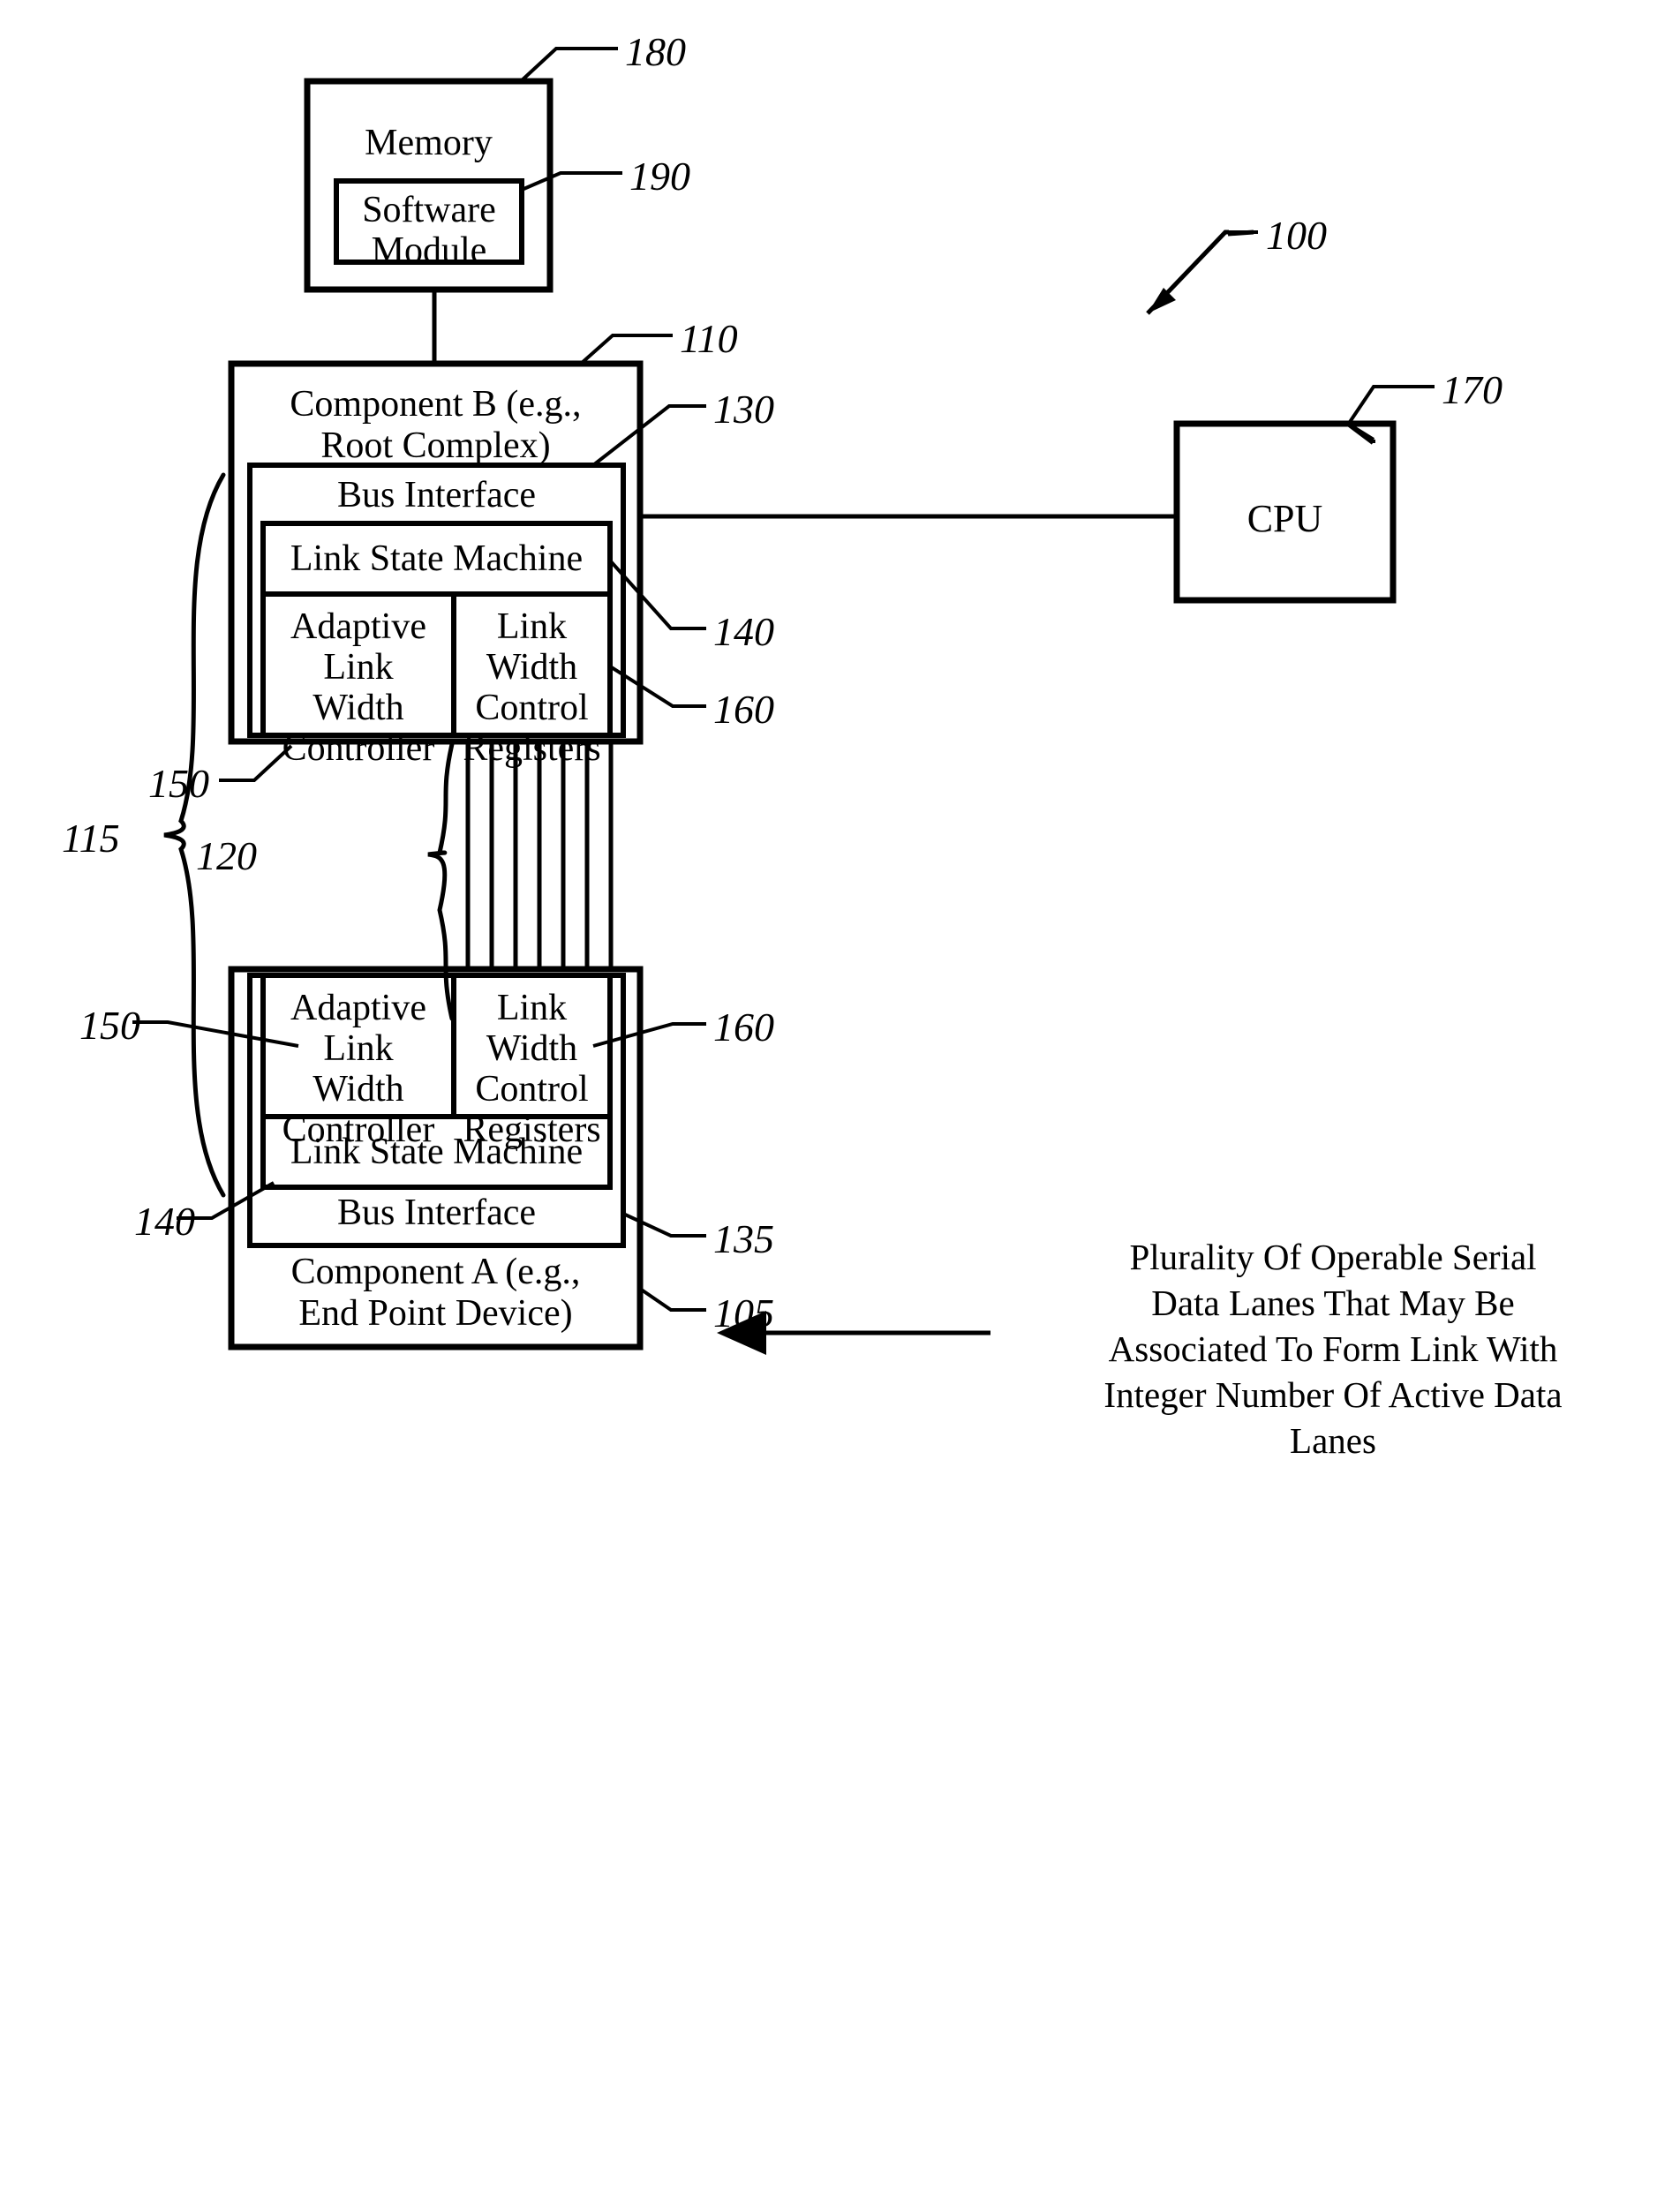 The width and height of the screenshot is (1672, 2212). Describe the element at coordinates (532, 1028) in the screenshot. I see `lwcr-a-line1: Link Width` at that location.